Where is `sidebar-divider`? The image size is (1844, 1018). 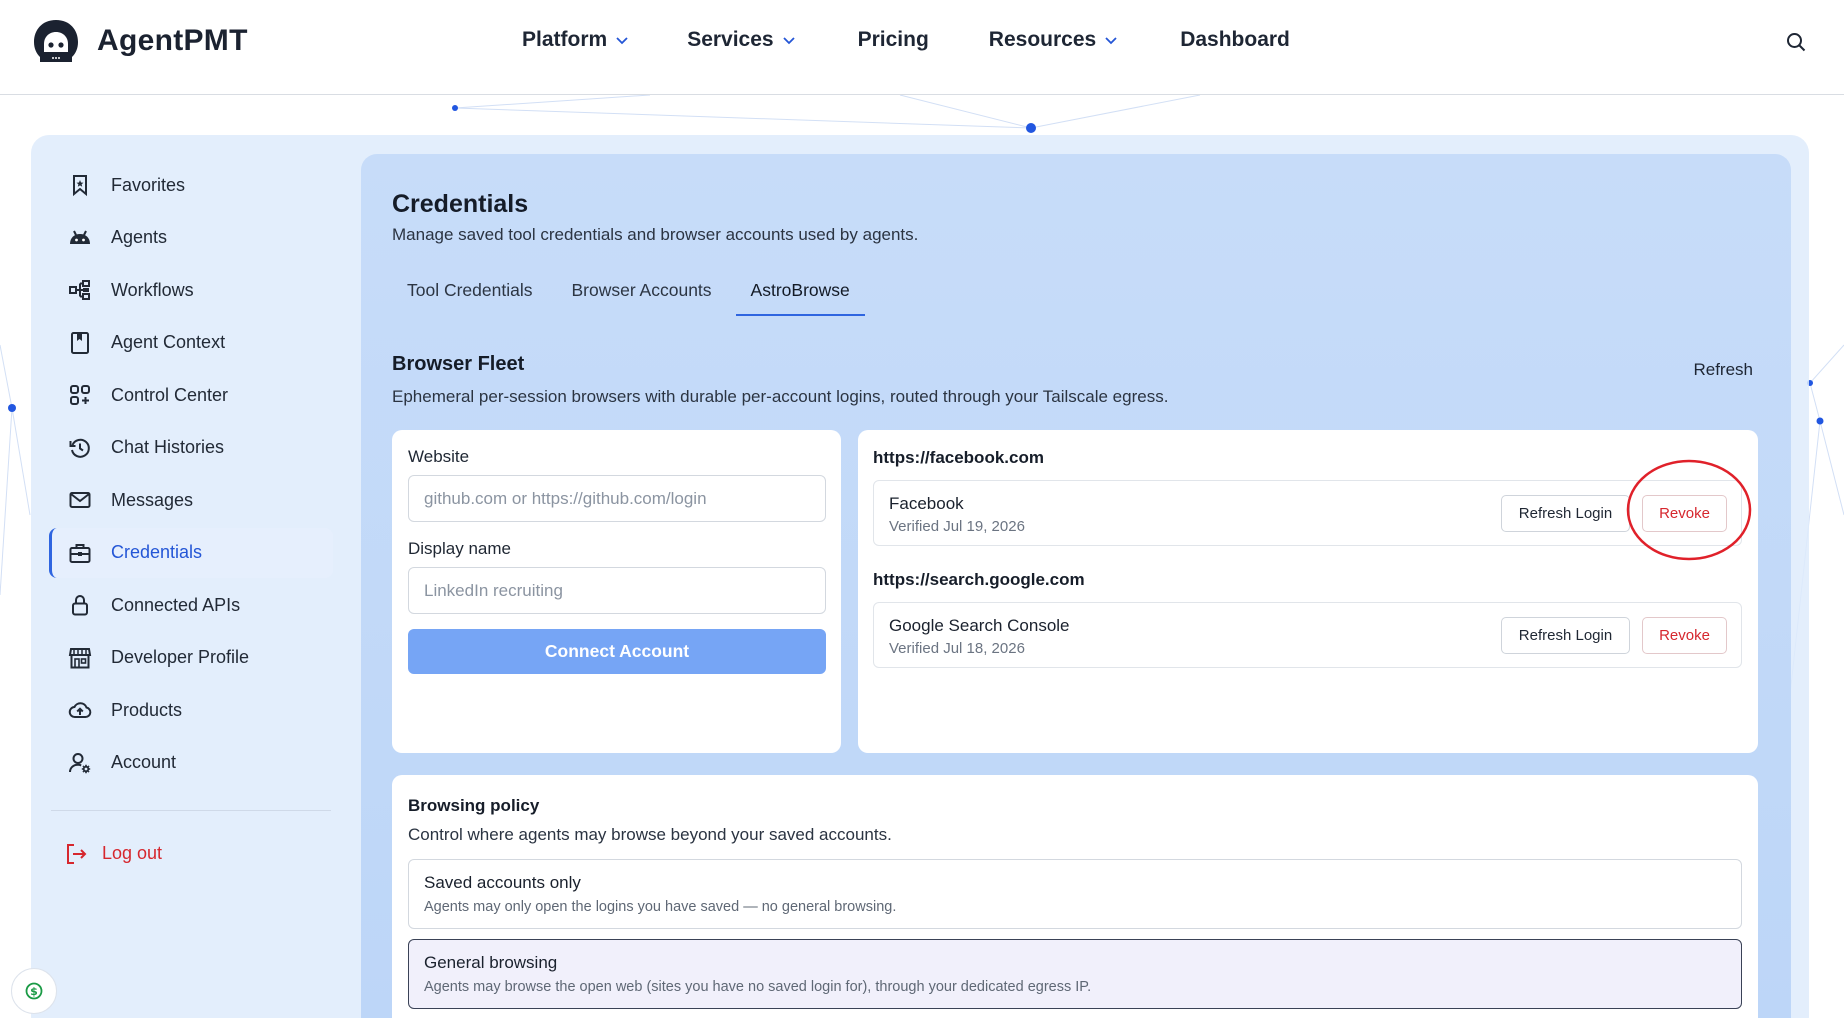 sidebar-divider is located at coordinates (191, 810).